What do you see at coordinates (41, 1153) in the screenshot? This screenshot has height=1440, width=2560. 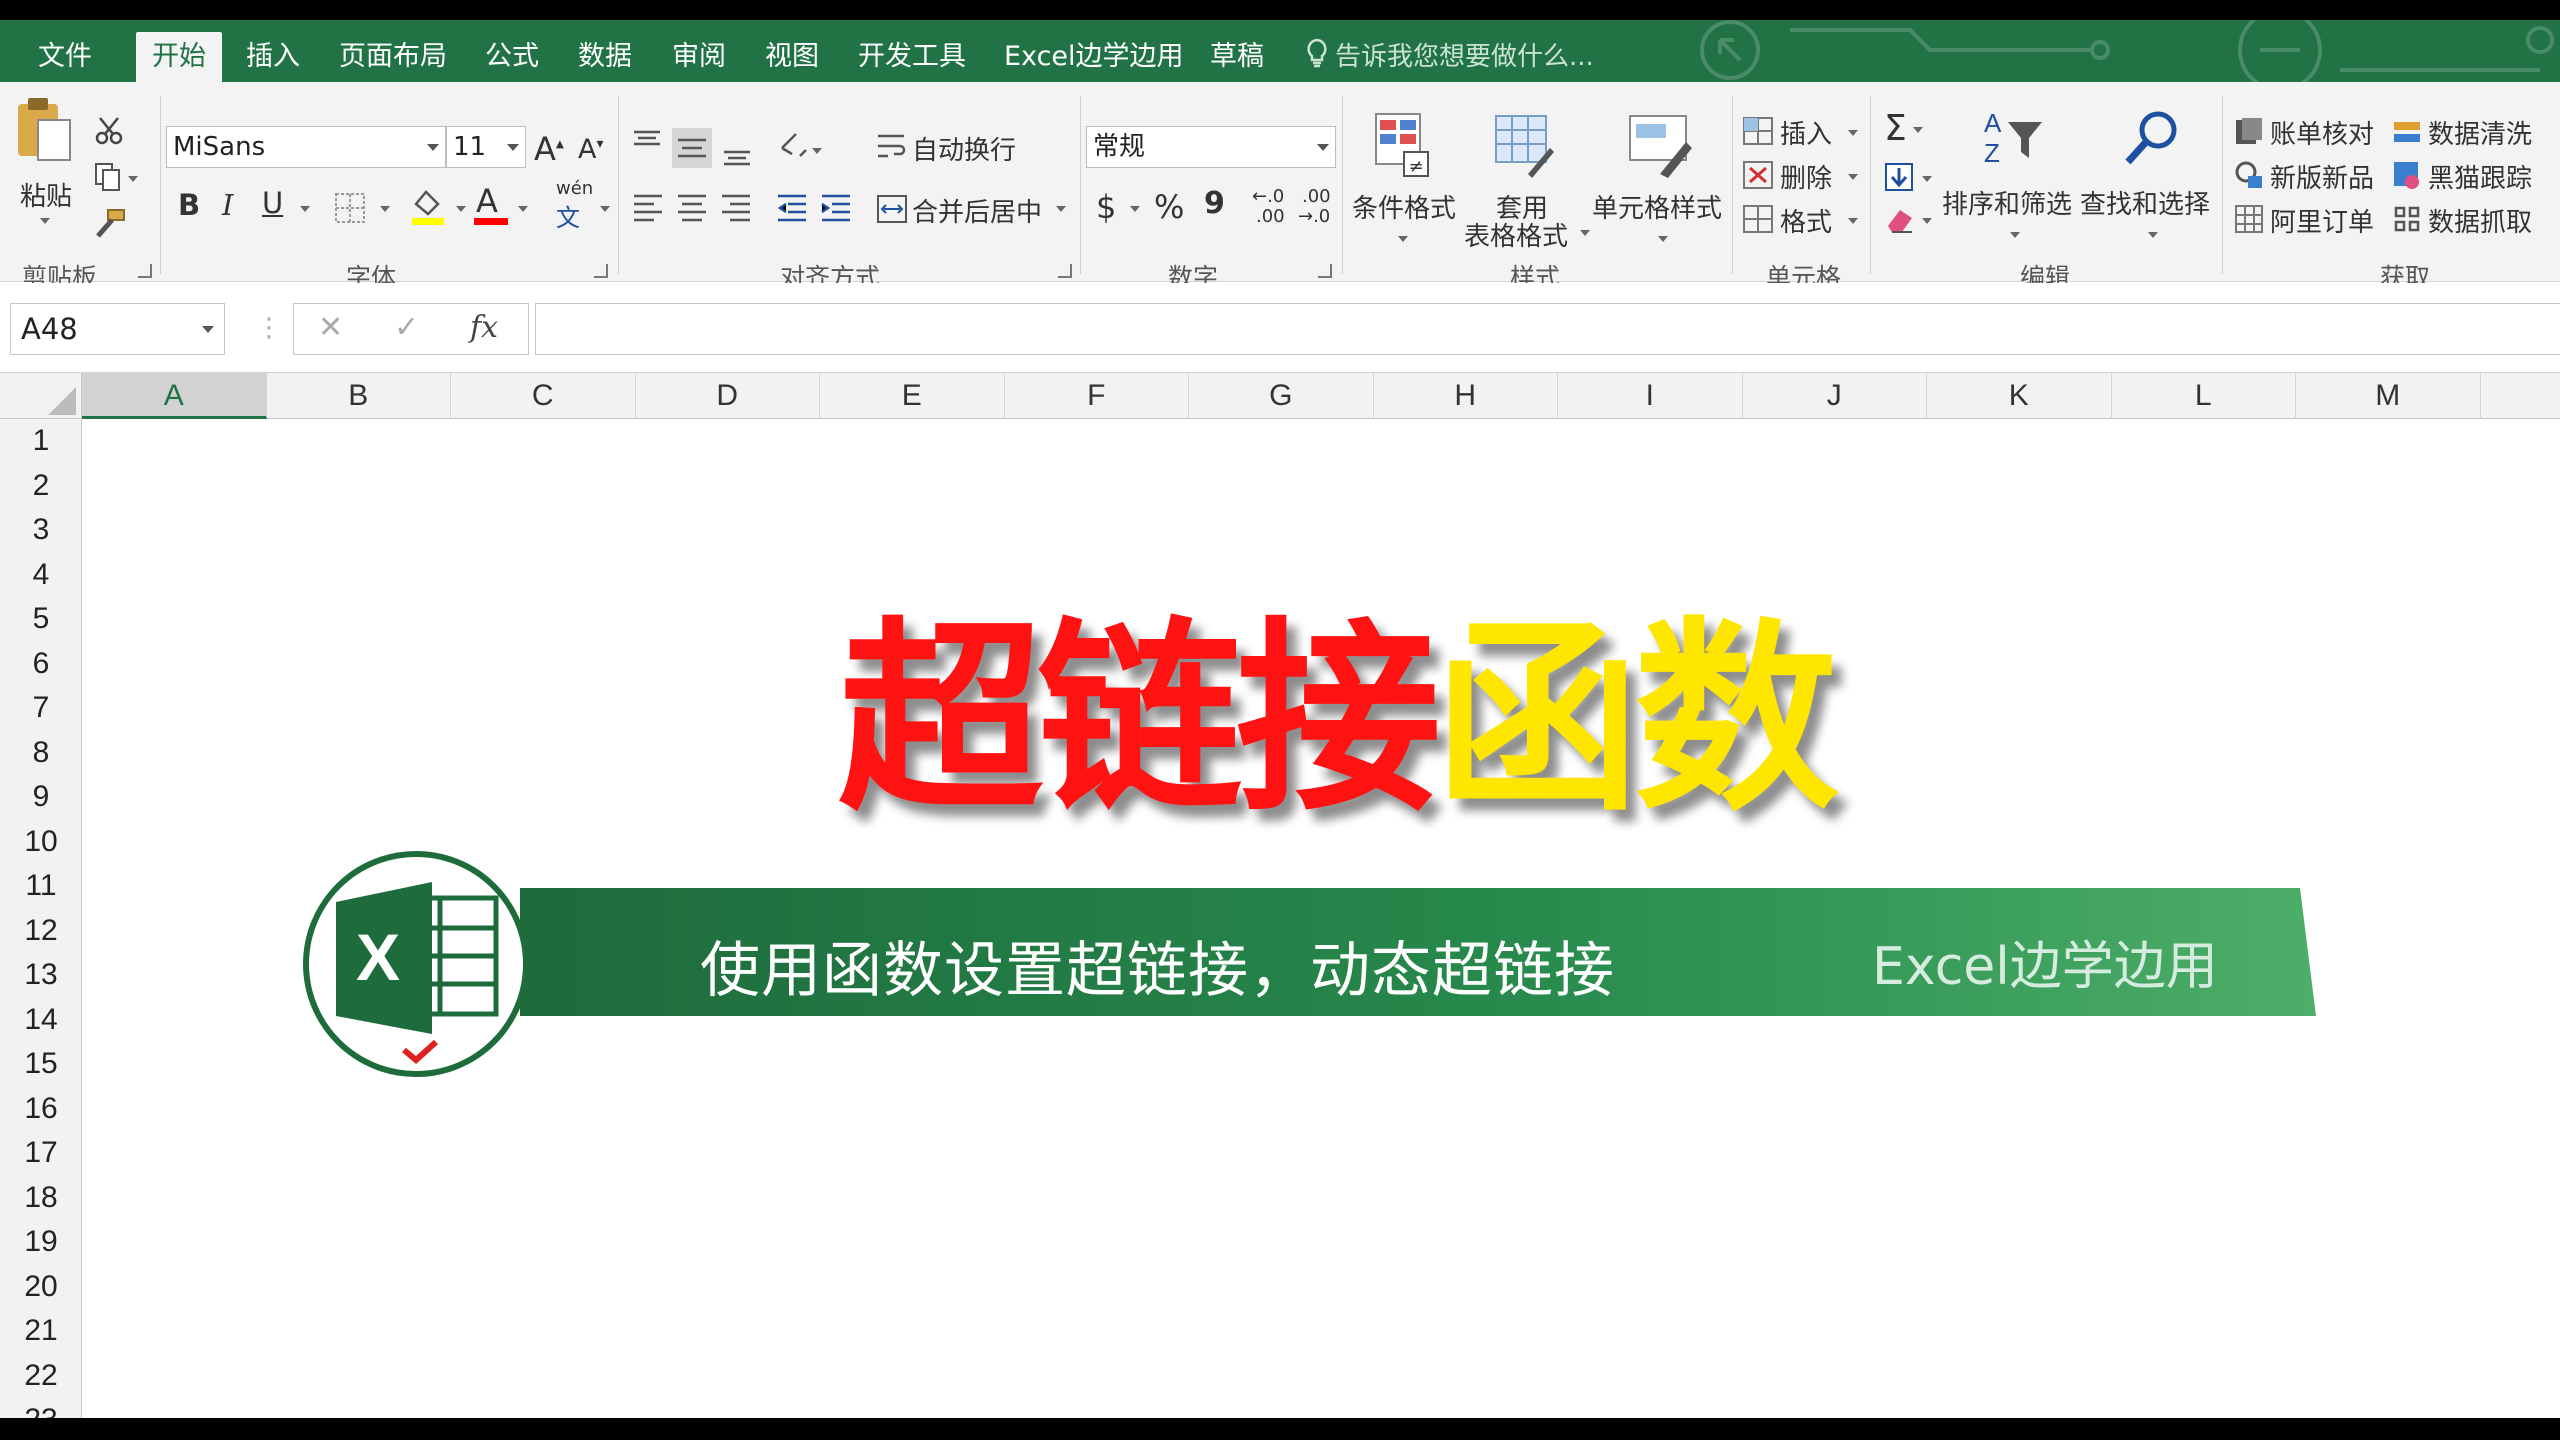 I see `row-header: 17` at bounding box center [41, 1153].